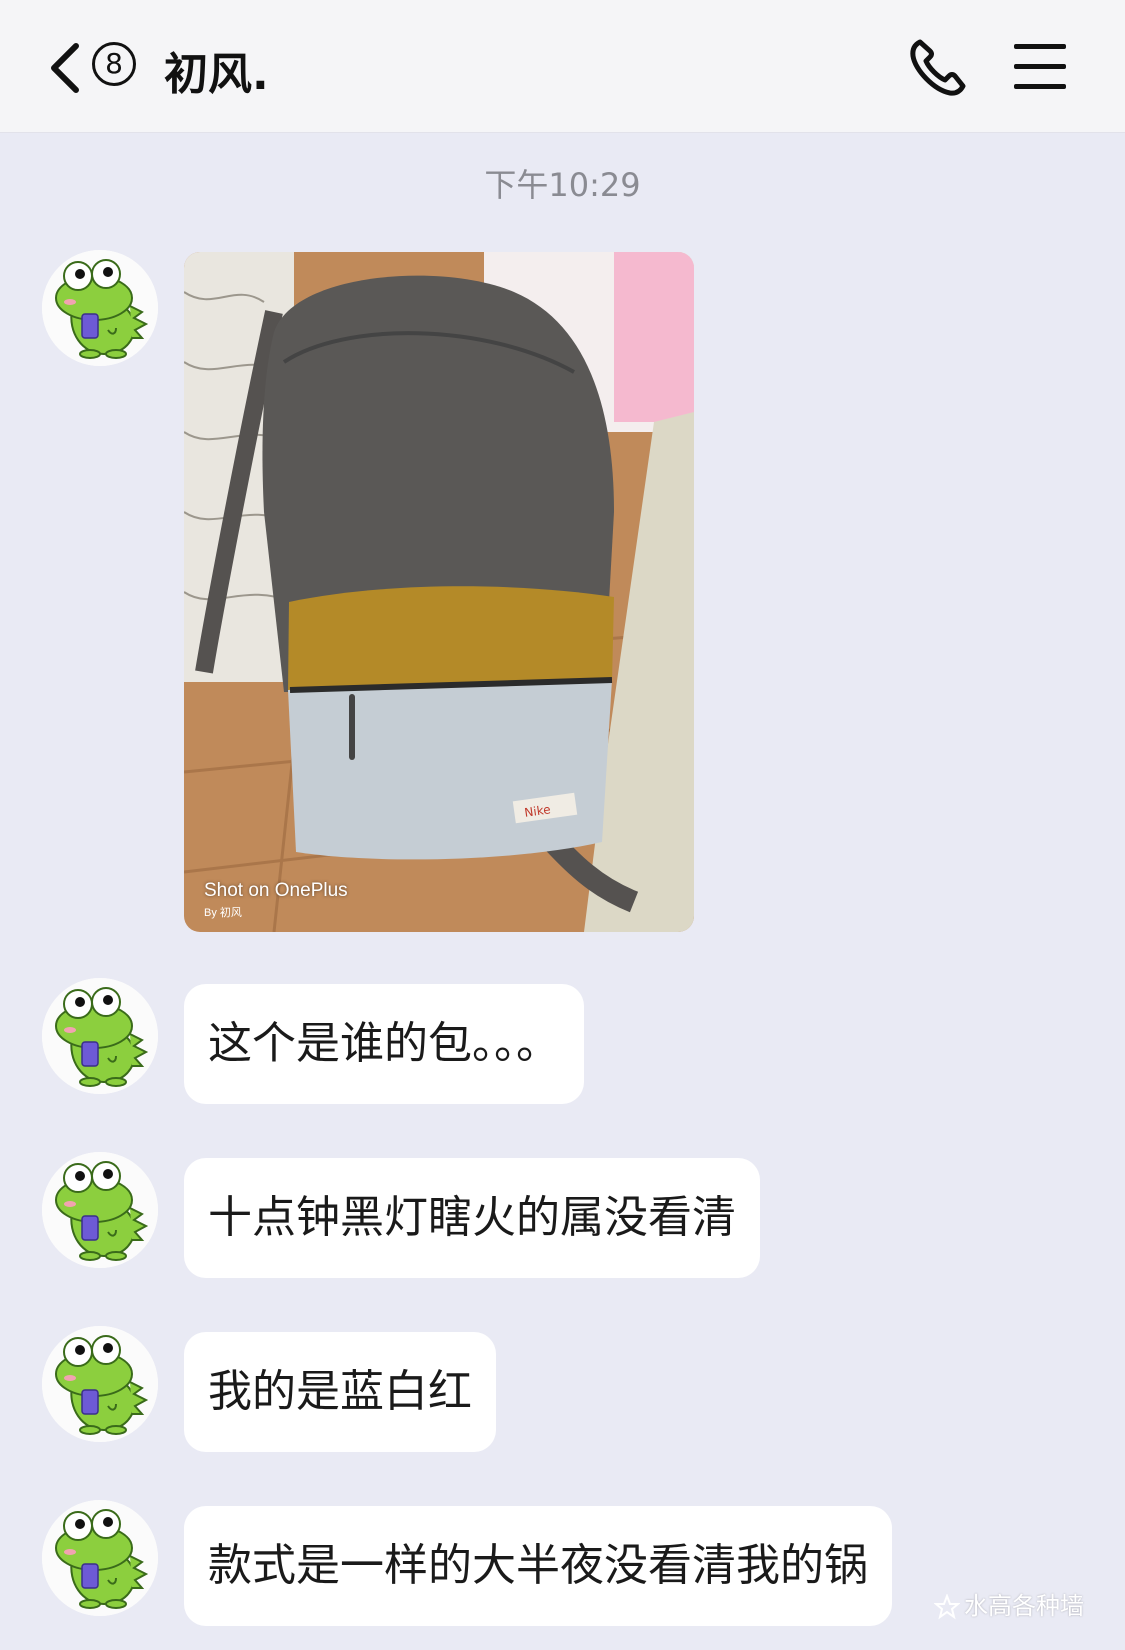  What do you see at coordinates (562, 66) in the screenshot?
I see `chat-header: 8 初风.` at bounding box center [562, 66].